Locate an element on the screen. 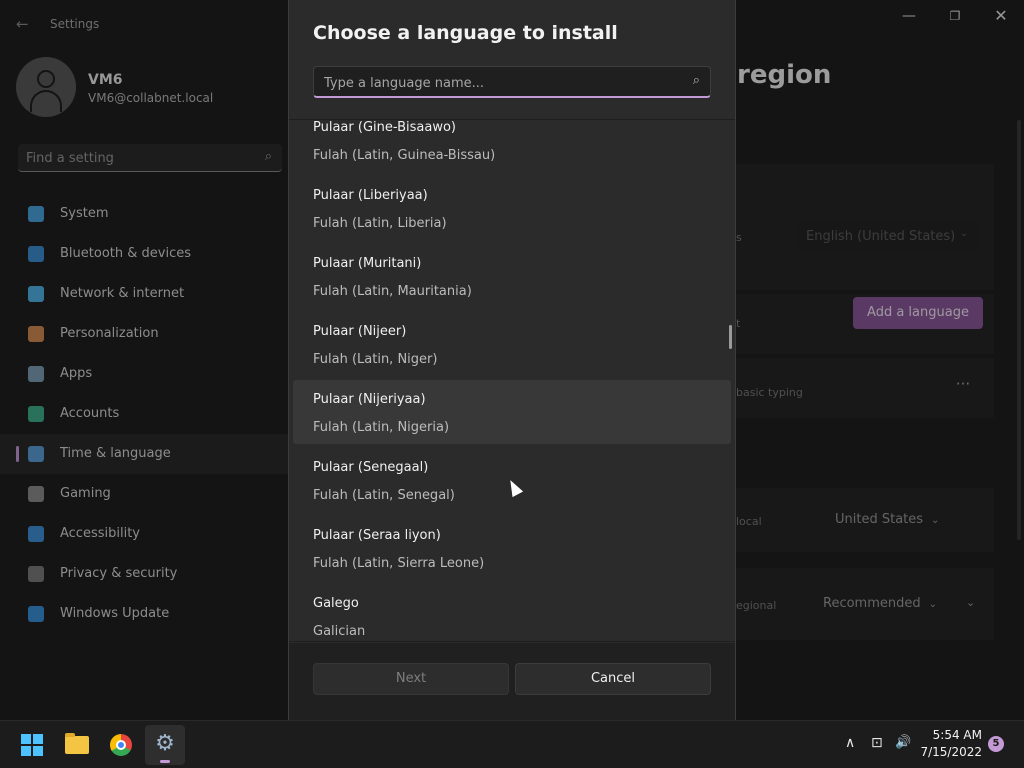 Image resolution: width=1024 pixels, height=768 pixels. language-english-name: Fulah (Latin, Sierra Leone) is located at coordinates (399, 563).